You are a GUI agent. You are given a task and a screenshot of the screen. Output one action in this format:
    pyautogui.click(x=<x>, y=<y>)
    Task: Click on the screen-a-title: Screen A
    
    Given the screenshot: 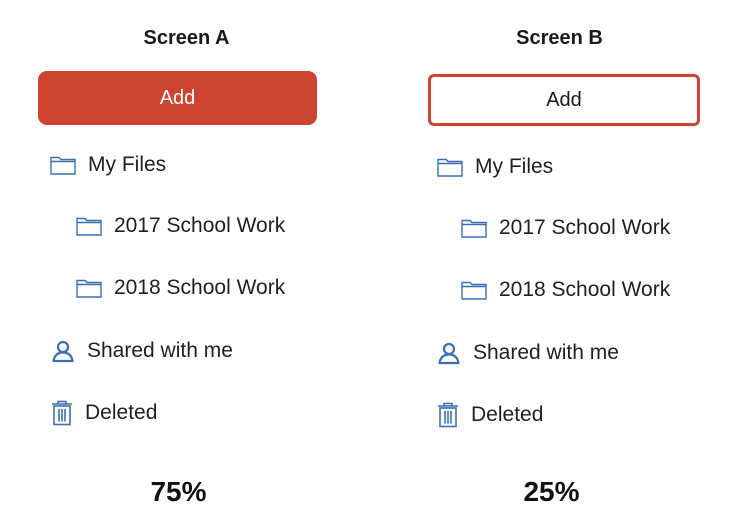 What is the action you would take?
    pyautogui.click(x=186, y=38)
    